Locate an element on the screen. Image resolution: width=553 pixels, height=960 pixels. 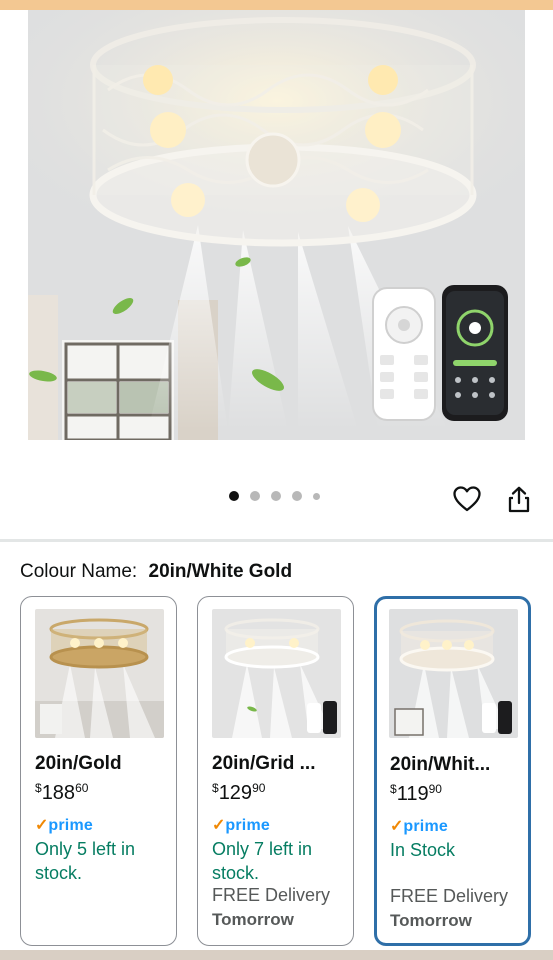
colour-selection-heading: Colour Name: 20in/White Gold is located at coordinates (156, 572).